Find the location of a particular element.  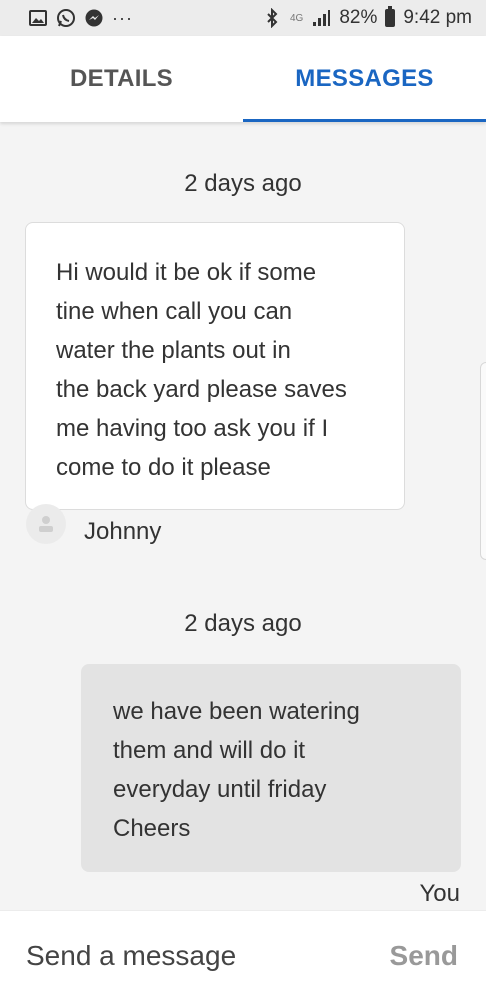

network-type: 4G is located at coordinates (296, 18).